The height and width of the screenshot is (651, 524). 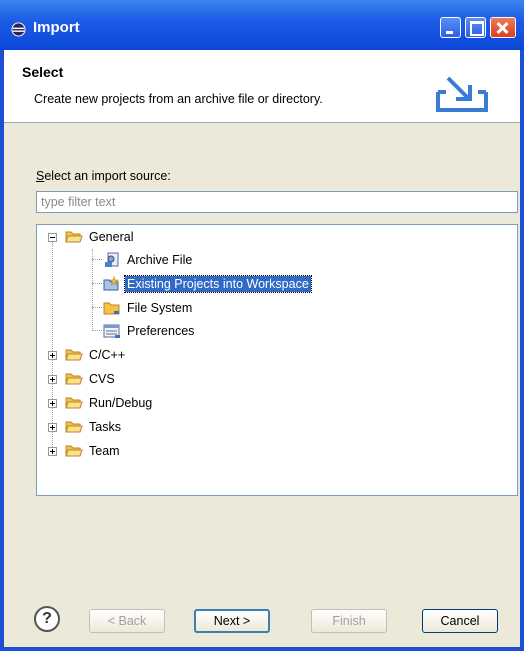 I want to click on tree-item-label: Archive File, so click(x=160, y=260).